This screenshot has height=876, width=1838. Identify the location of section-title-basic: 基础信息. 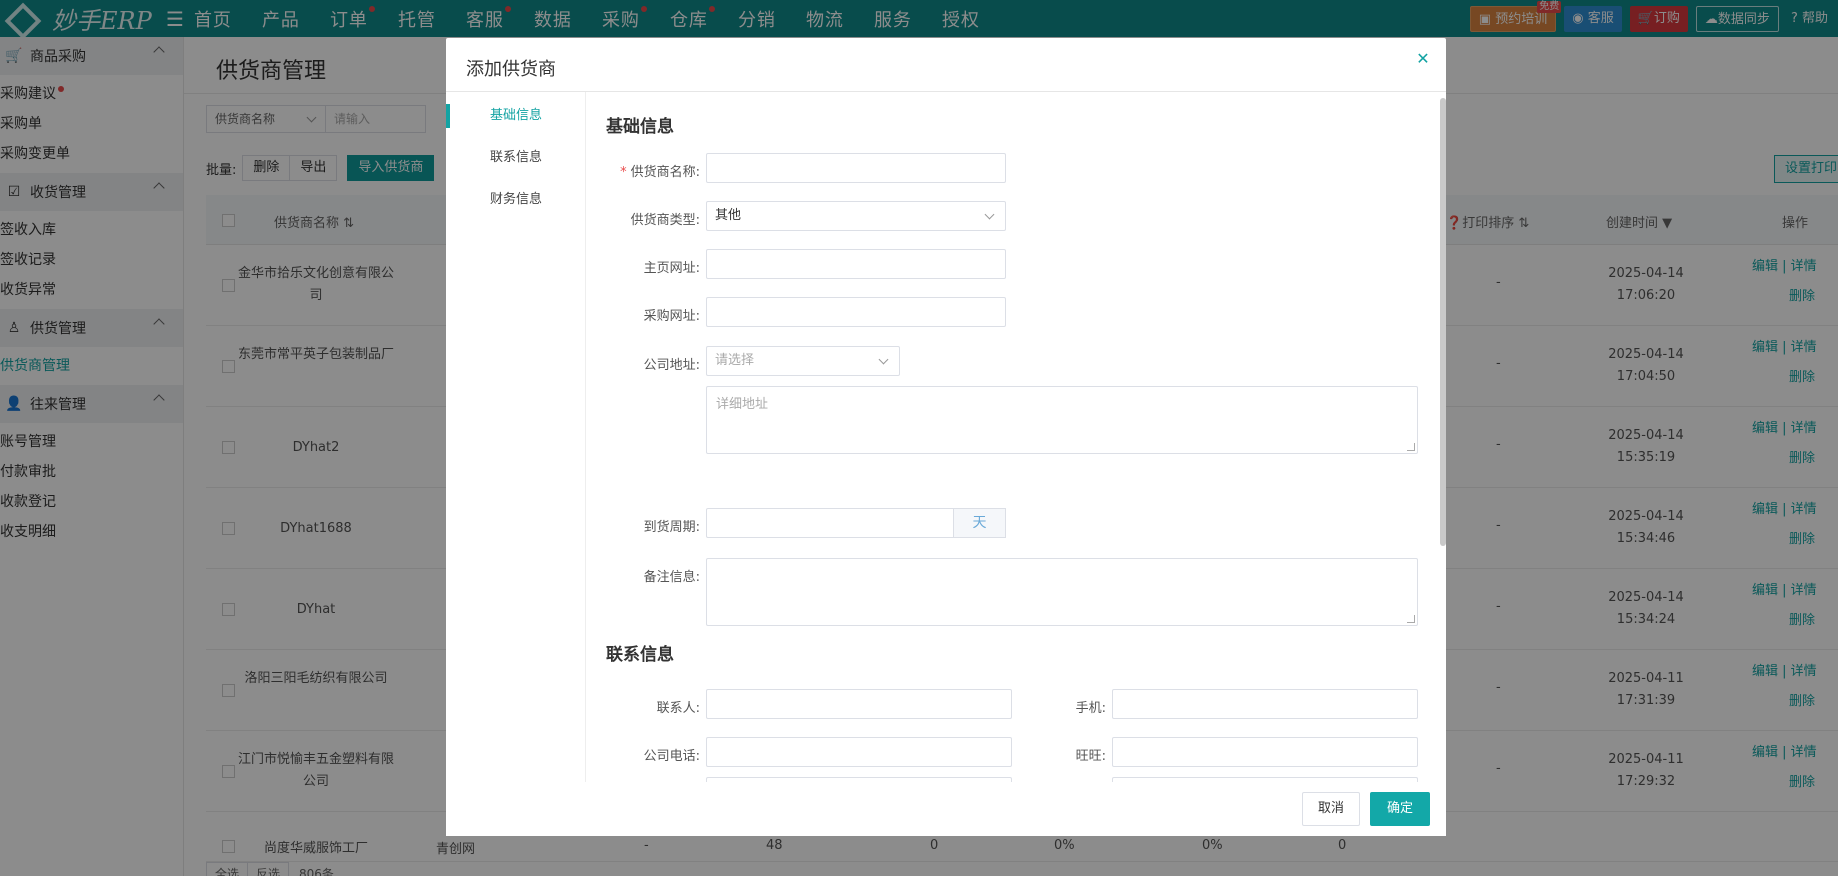
(640, 127).